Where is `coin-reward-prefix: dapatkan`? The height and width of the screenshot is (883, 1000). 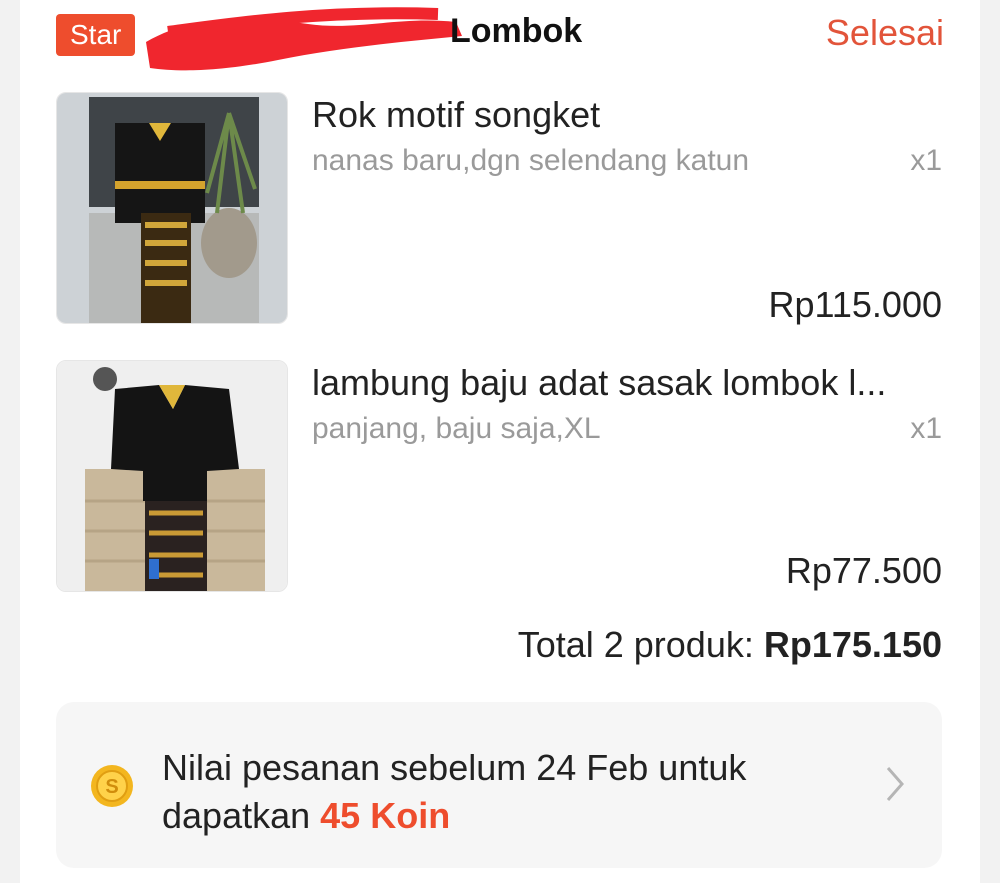 coin-reward-prefix: dapatkan is located at coordinates (236, 815).